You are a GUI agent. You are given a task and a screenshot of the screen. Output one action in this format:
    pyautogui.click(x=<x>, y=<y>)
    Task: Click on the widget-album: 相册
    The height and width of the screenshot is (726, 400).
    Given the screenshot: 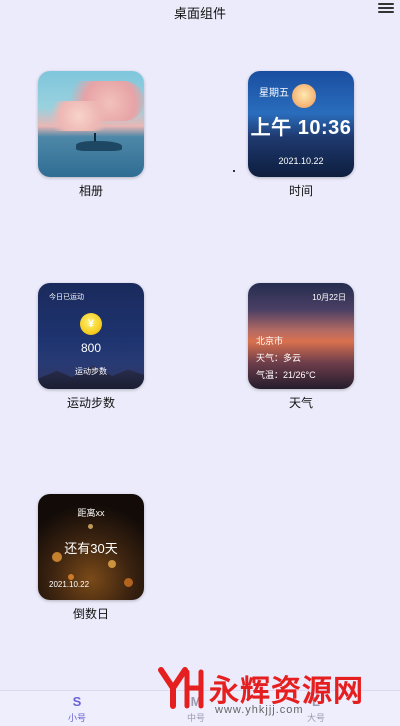 What is the action you would take?
    pyautogui.click(x=91, y=135)
    